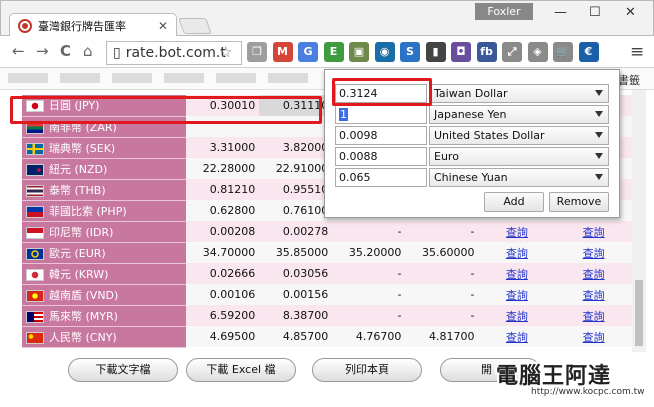  I want to click on cart-extension-icon: 🛒, so click(563, 52).